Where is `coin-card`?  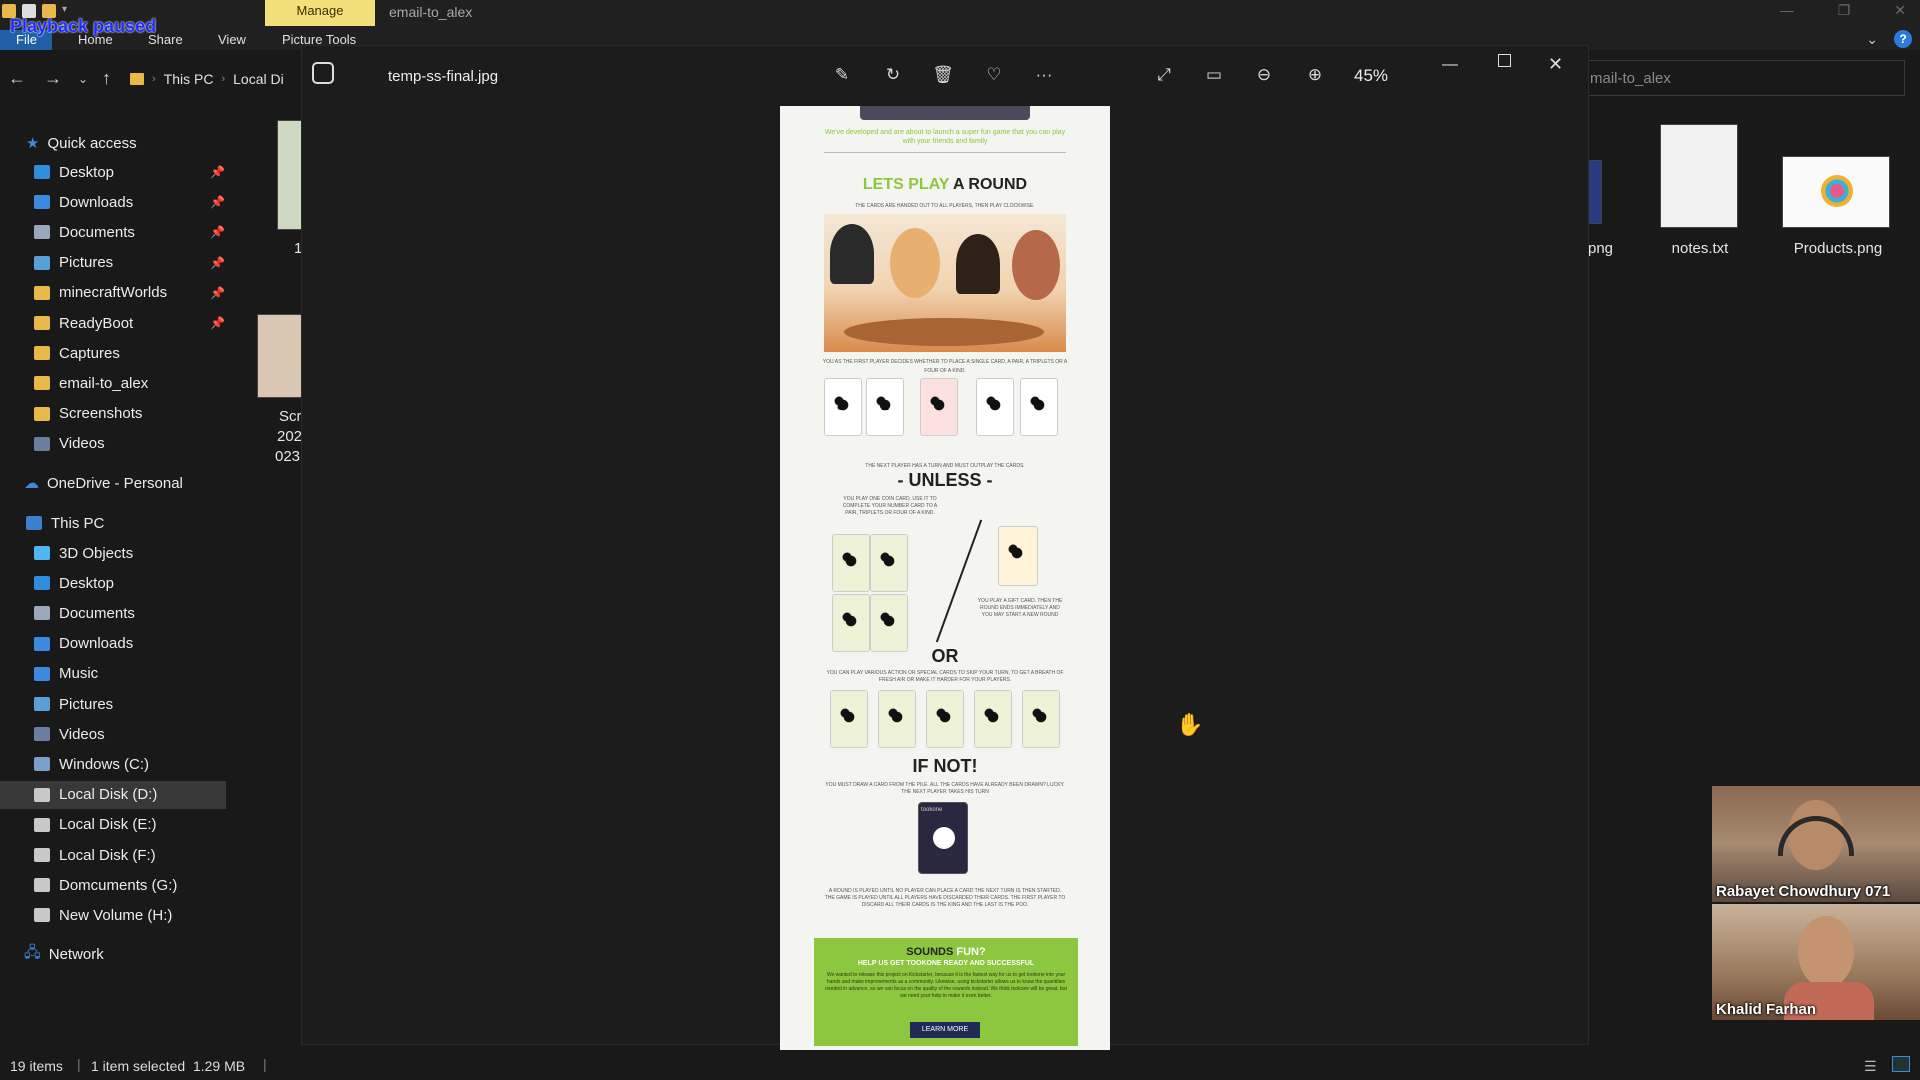 coin-card is located at coordinates (851, 623).